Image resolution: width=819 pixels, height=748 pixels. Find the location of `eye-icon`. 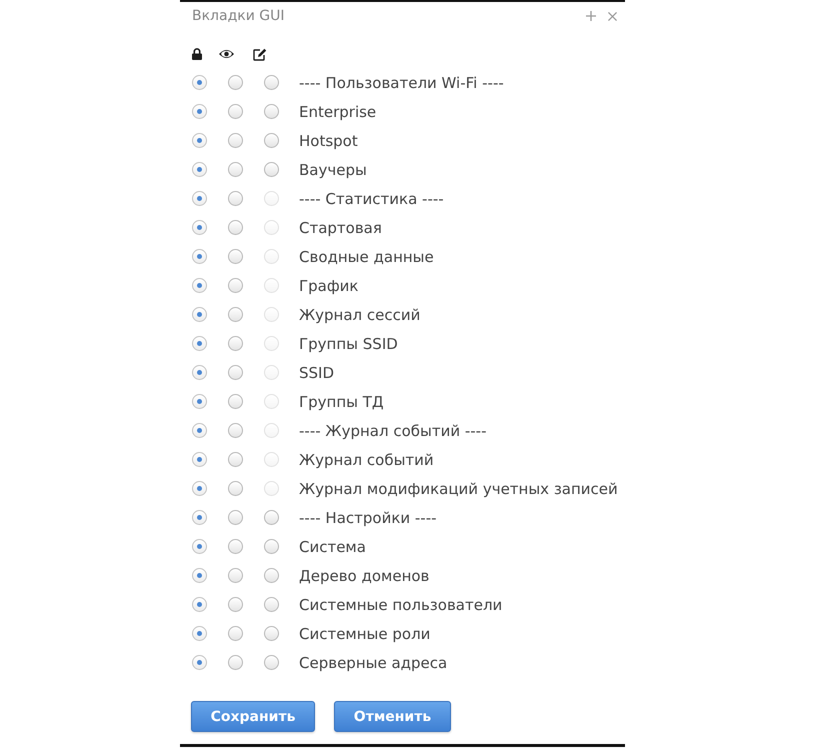

eye-icon is located at coordinates (226, 54).